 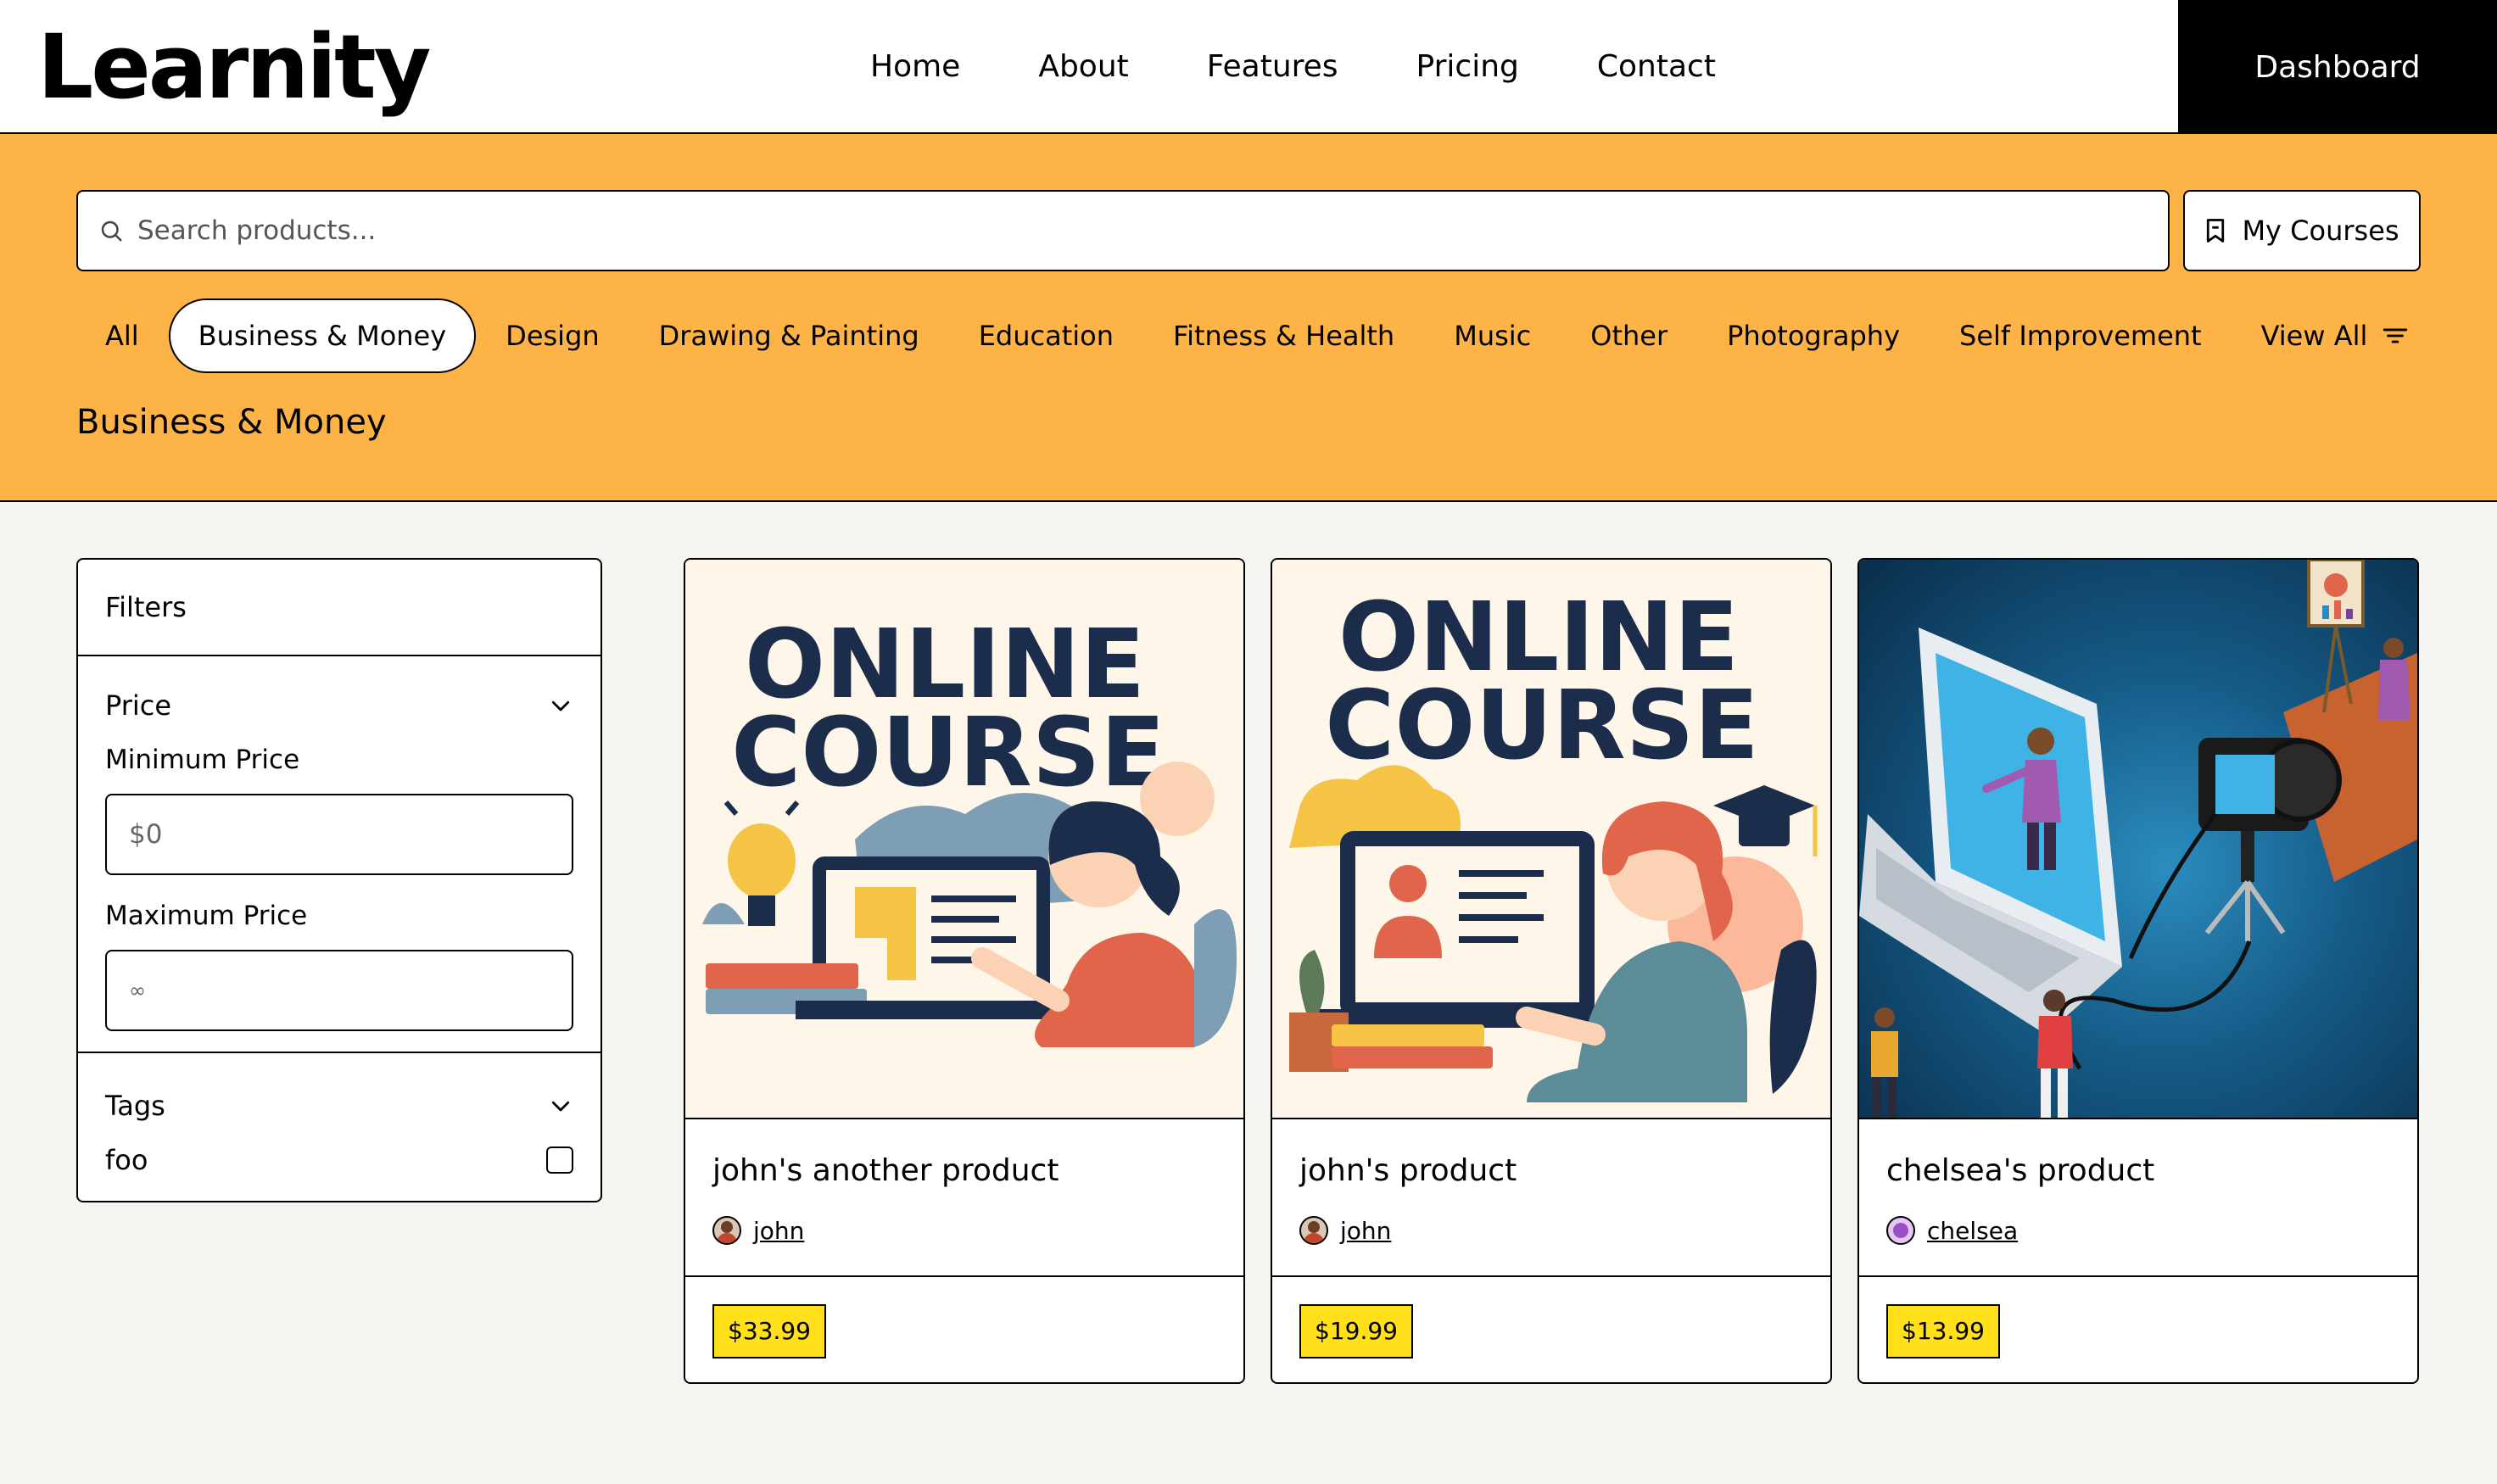 What do you see at coordinates (339, 608) in the screenshot?
I see `filters-title: Filters` at bounding box center [339, 608].